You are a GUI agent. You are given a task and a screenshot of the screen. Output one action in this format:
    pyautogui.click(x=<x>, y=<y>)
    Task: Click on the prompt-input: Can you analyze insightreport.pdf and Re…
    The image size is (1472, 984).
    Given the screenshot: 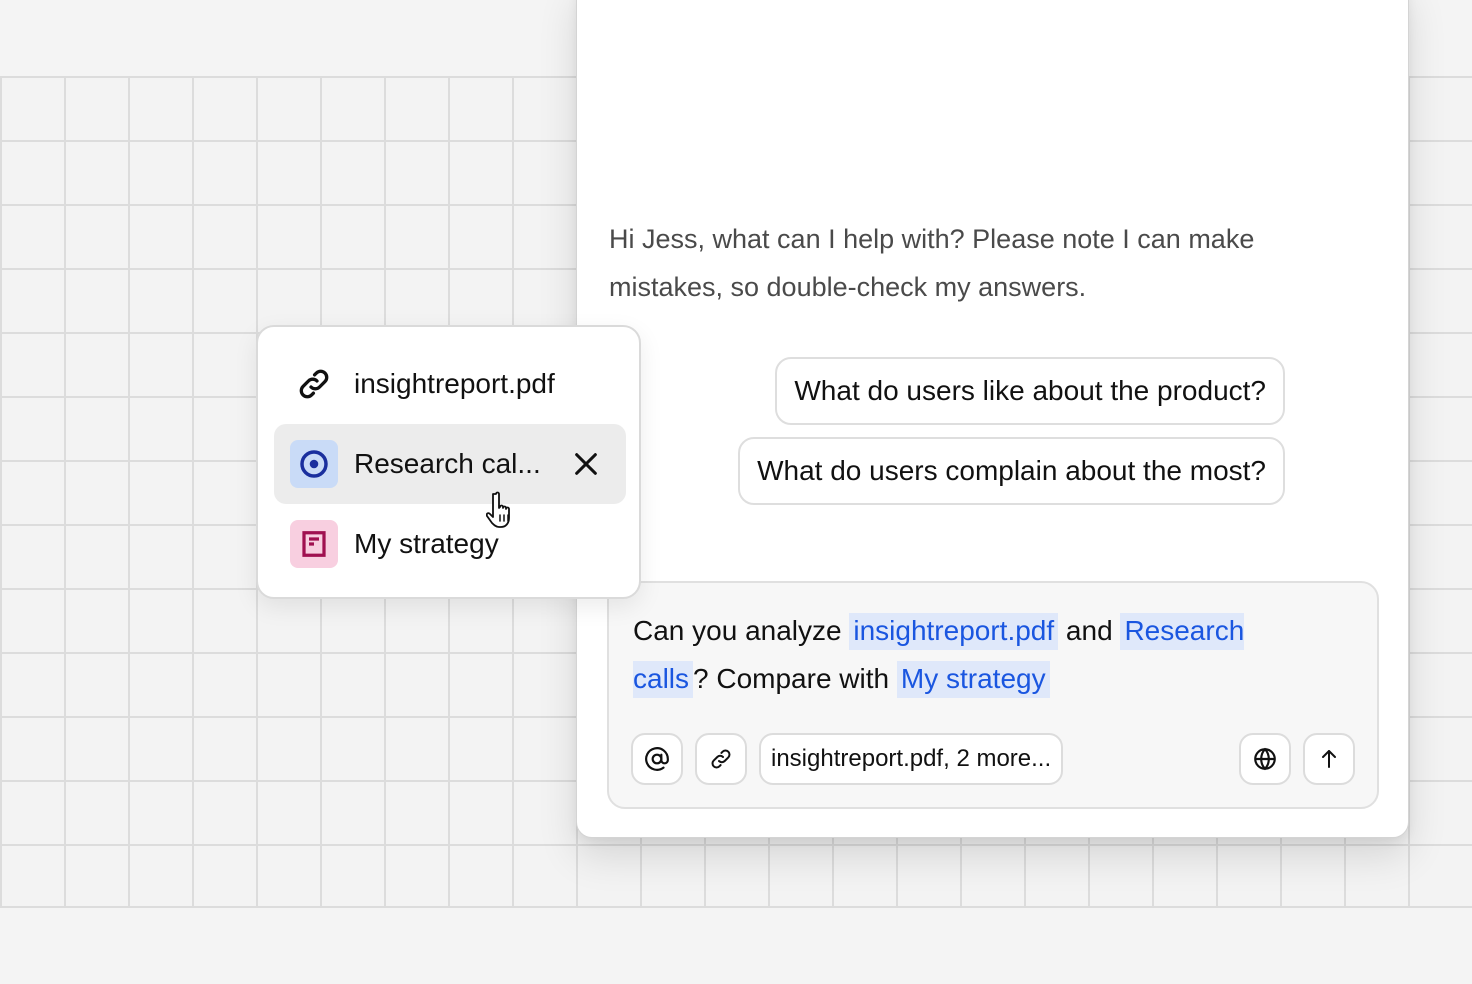 What is the action you would take?
    pyautogui.click(x=973, y=655)
    